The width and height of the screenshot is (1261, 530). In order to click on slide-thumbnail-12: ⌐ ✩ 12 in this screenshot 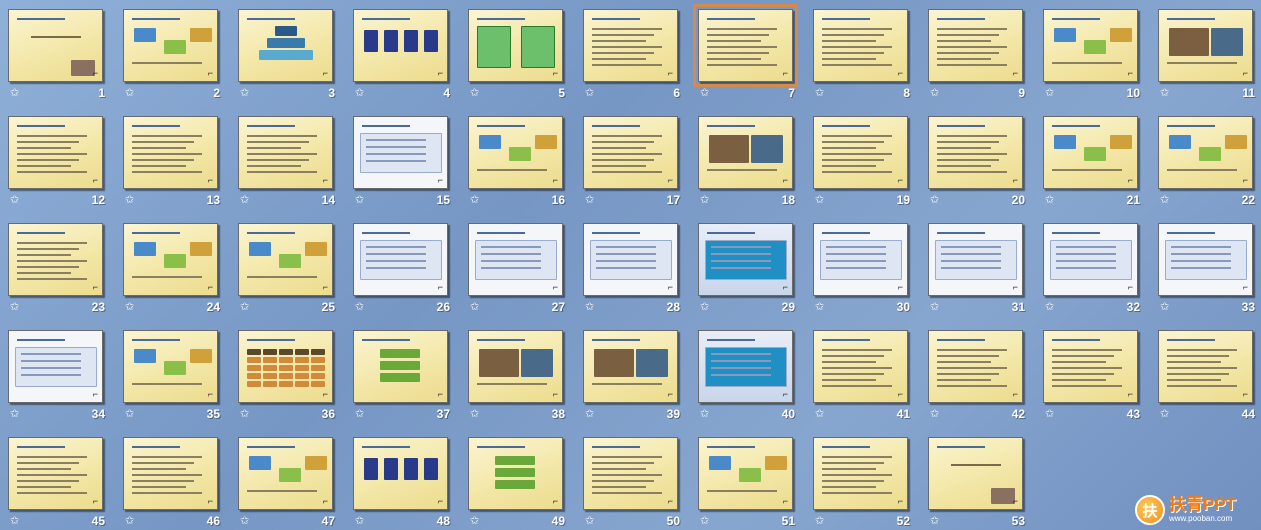, I will do `click(57, 160)`.